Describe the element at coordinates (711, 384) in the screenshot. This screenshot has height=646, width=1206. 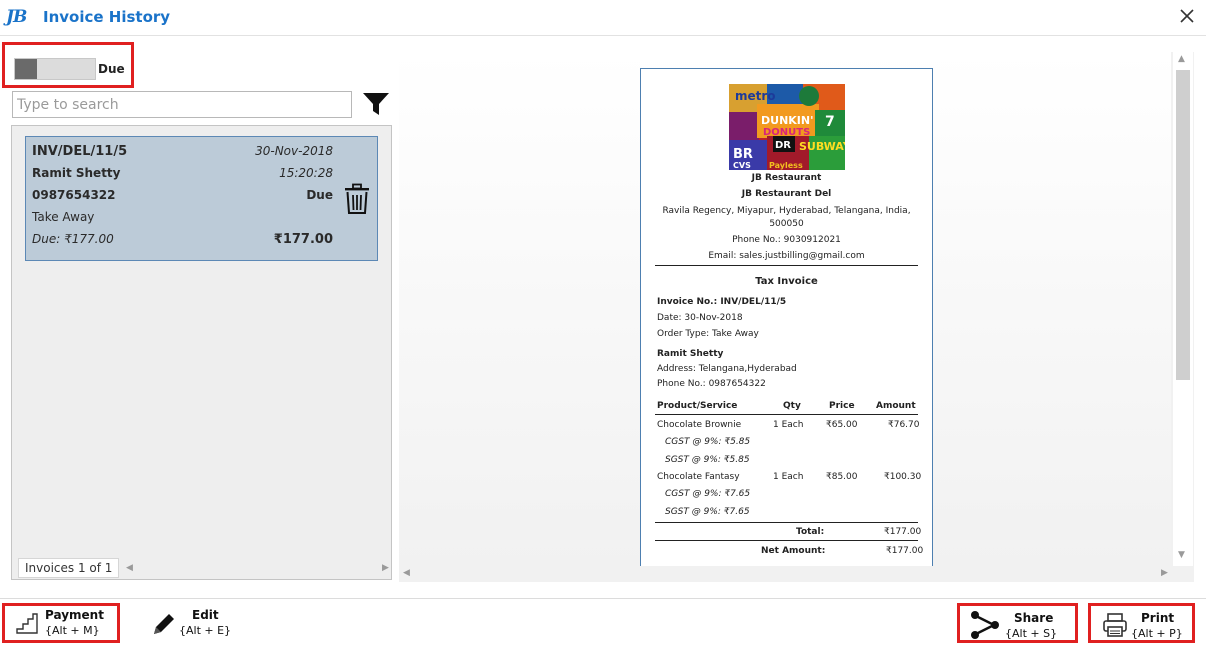
I see `receipt-customer-phone: Phone No.: 0987654322` at that location.